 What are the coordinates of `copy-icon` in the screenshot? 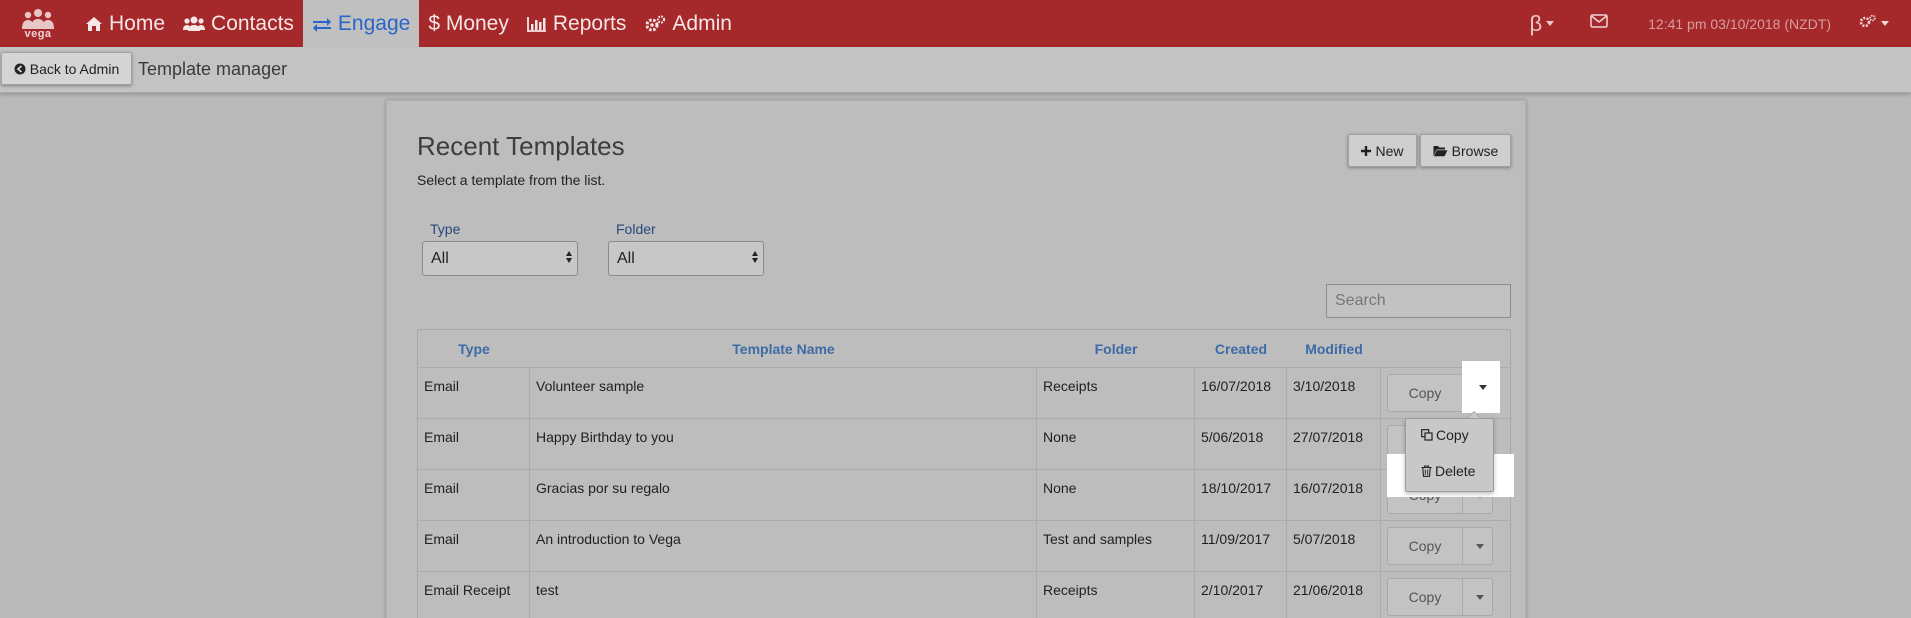 It's located at (1427, 435).